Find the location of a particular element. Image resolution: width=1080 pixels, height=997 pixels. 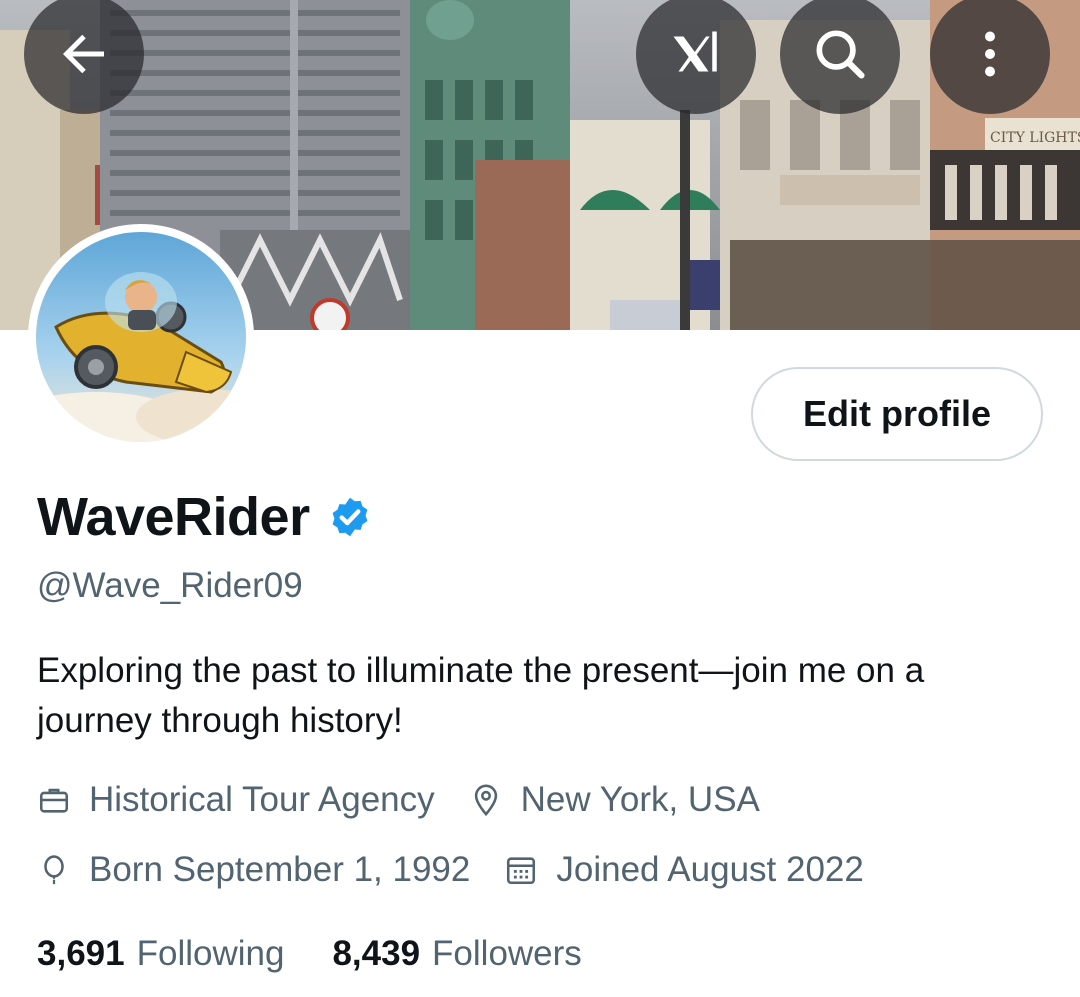

edit-profile-button: Edit profile is located at coordinates (897, 414).